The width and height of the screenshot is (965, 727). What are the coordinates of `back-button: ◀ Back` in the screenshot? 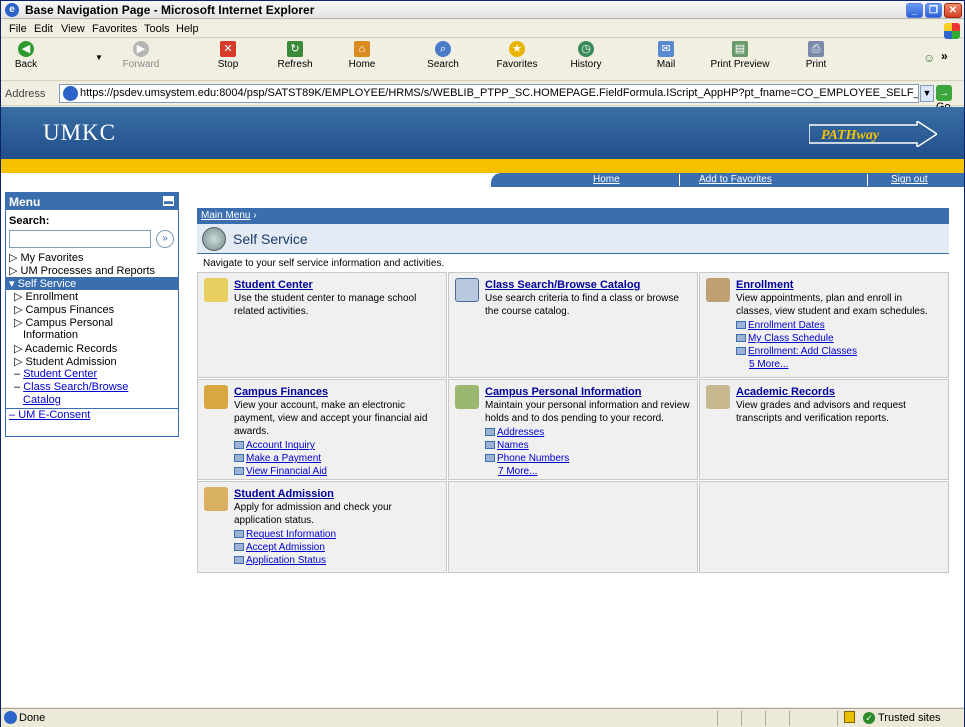 It's located at (26, 55).